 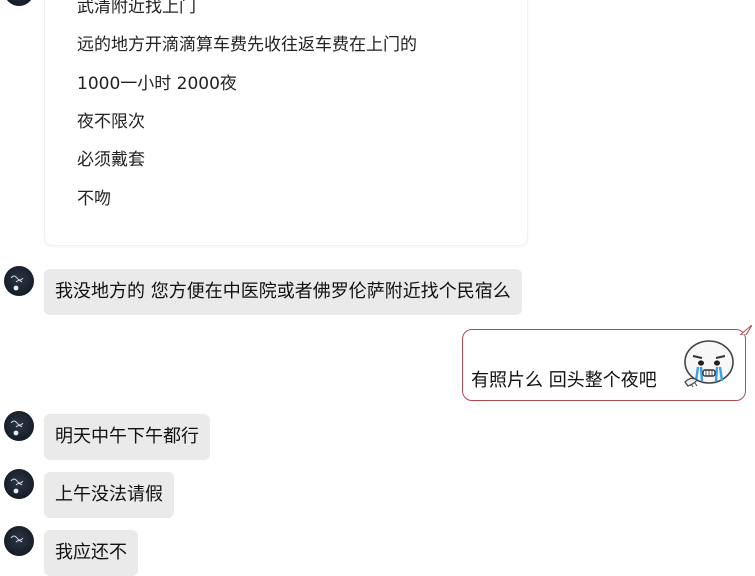 What do you see at coordinates (127, 437) in the screenshot?
I see `received-message-bubble: 明天中午下午都行` at bounding box center [127, 437].